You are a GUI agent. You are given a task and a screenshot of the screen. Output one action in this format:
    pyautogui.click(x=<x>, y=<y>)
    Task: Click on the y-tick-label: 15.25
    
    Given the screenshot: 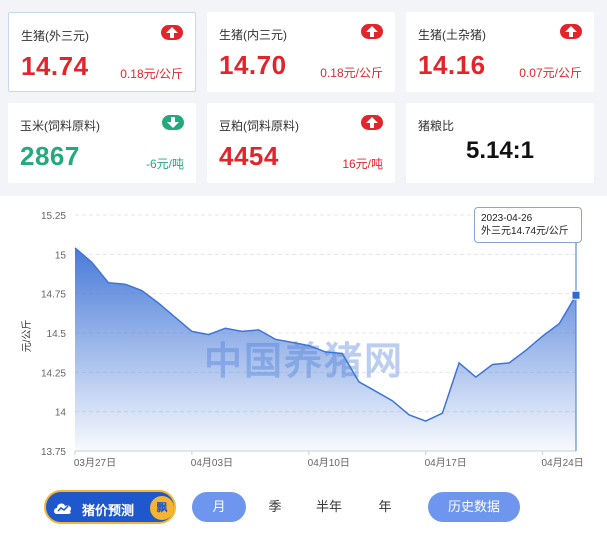 What is the action you would take?
    pyautogui.click(x=53, y=216)
    